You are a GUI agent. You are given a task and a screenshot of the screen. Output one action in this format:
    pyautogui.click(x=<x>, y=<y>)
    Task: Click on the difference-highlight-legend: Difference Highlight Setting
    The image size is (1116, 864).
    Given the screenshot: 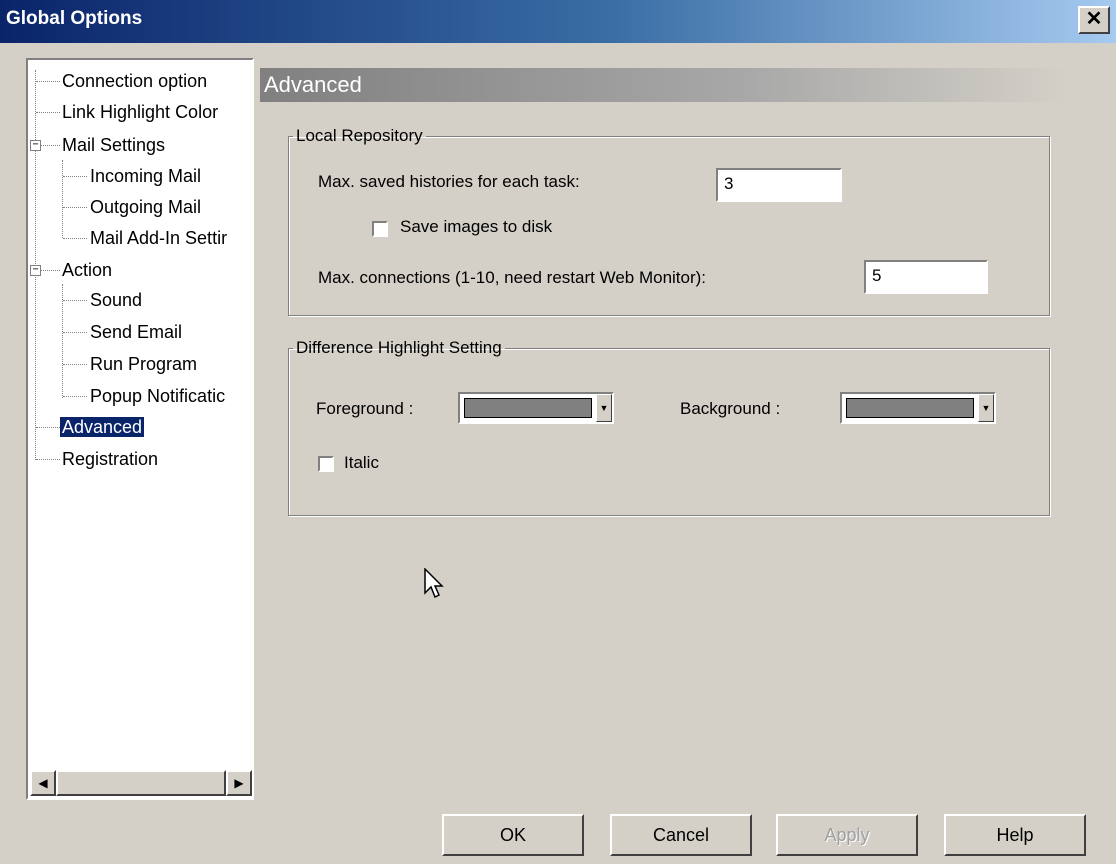 What is the action you would take?
    pyautogui.click(x=399, y=347)
    